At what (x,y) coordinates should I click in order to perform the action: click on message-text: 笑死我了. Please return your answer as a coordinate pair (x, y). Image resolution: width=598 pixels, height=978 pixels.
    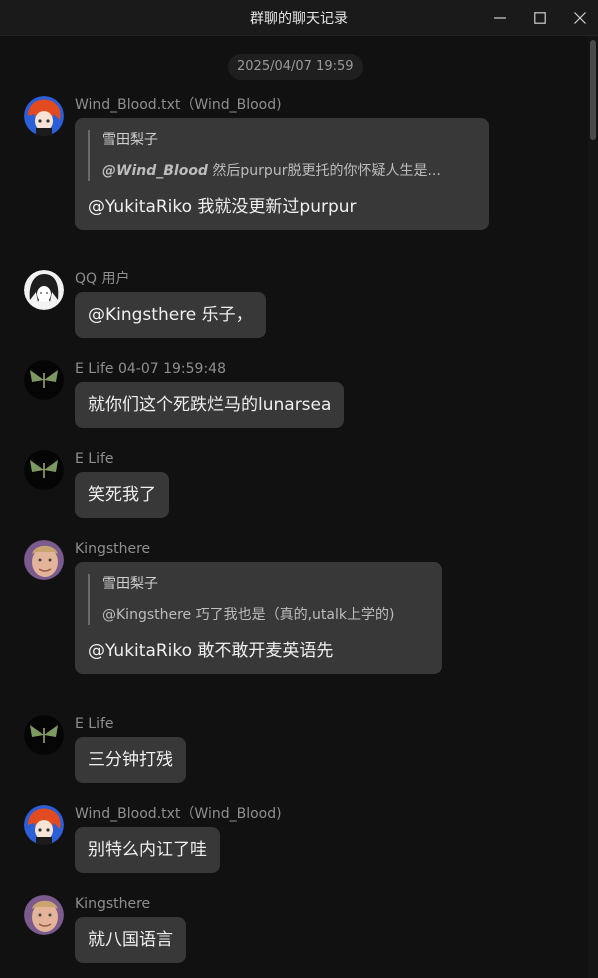
    Looking at the image, I should click on (122, 495).